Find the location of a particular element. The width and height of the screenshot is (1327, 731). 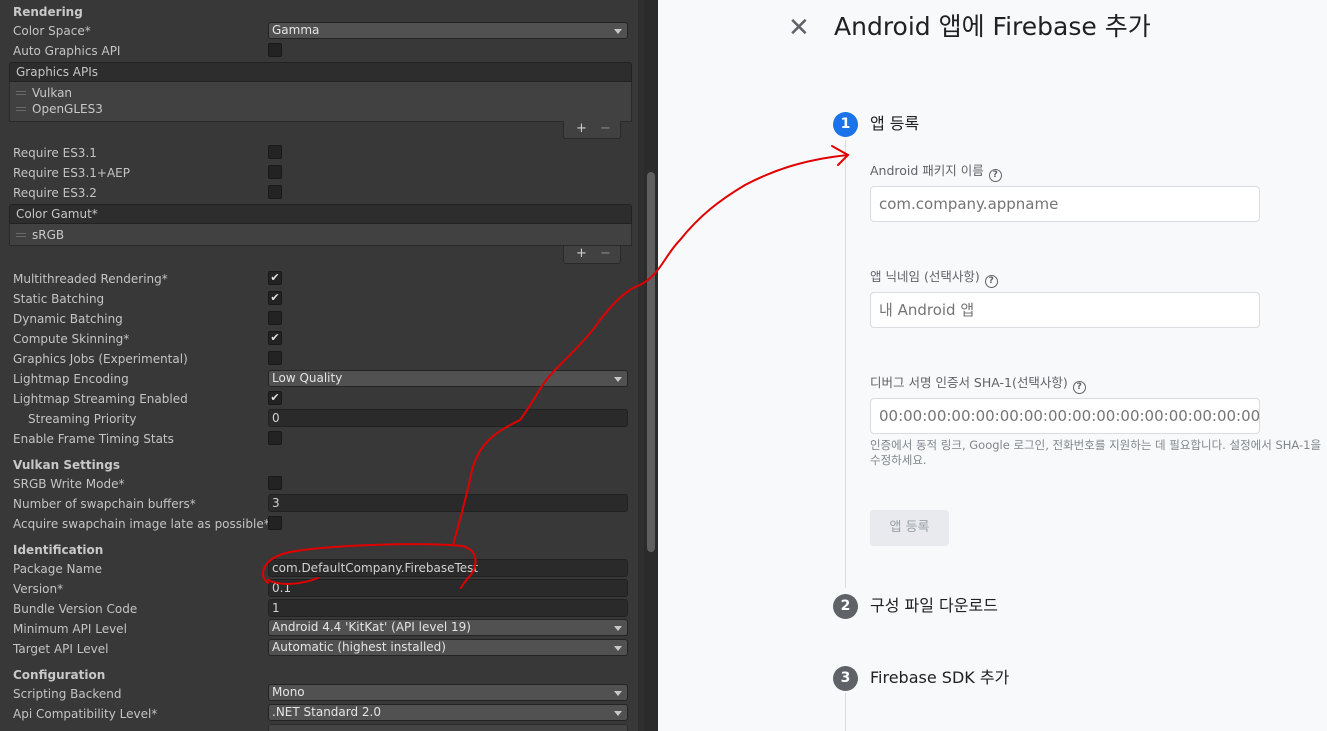

lightmap-streaming-label: Lightmap Streaming Enabled is located at coordinates (100, 399).